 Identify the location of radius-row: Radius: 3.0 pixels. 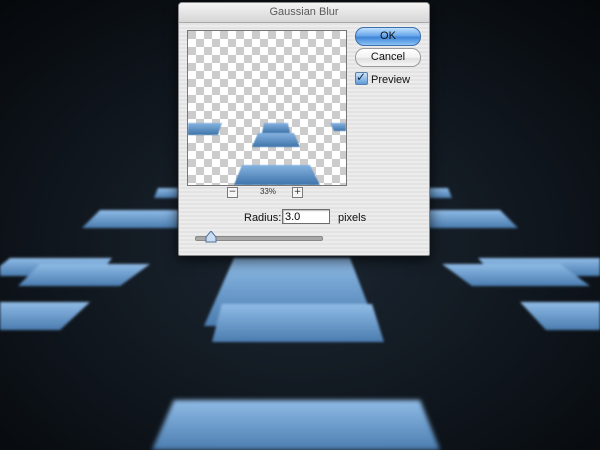
(304, 219).